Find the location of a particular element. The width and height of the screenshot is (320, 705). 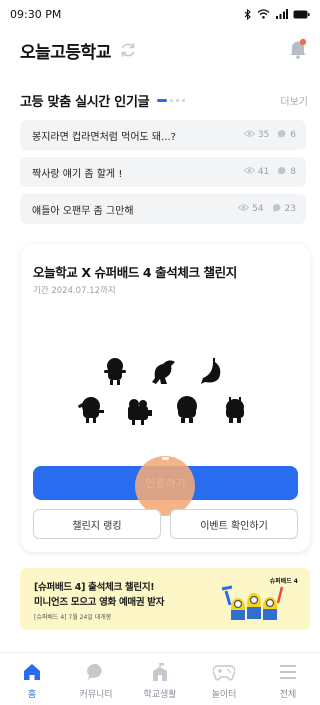

post-meta: 35 6 is located at coordinates (269, 135).